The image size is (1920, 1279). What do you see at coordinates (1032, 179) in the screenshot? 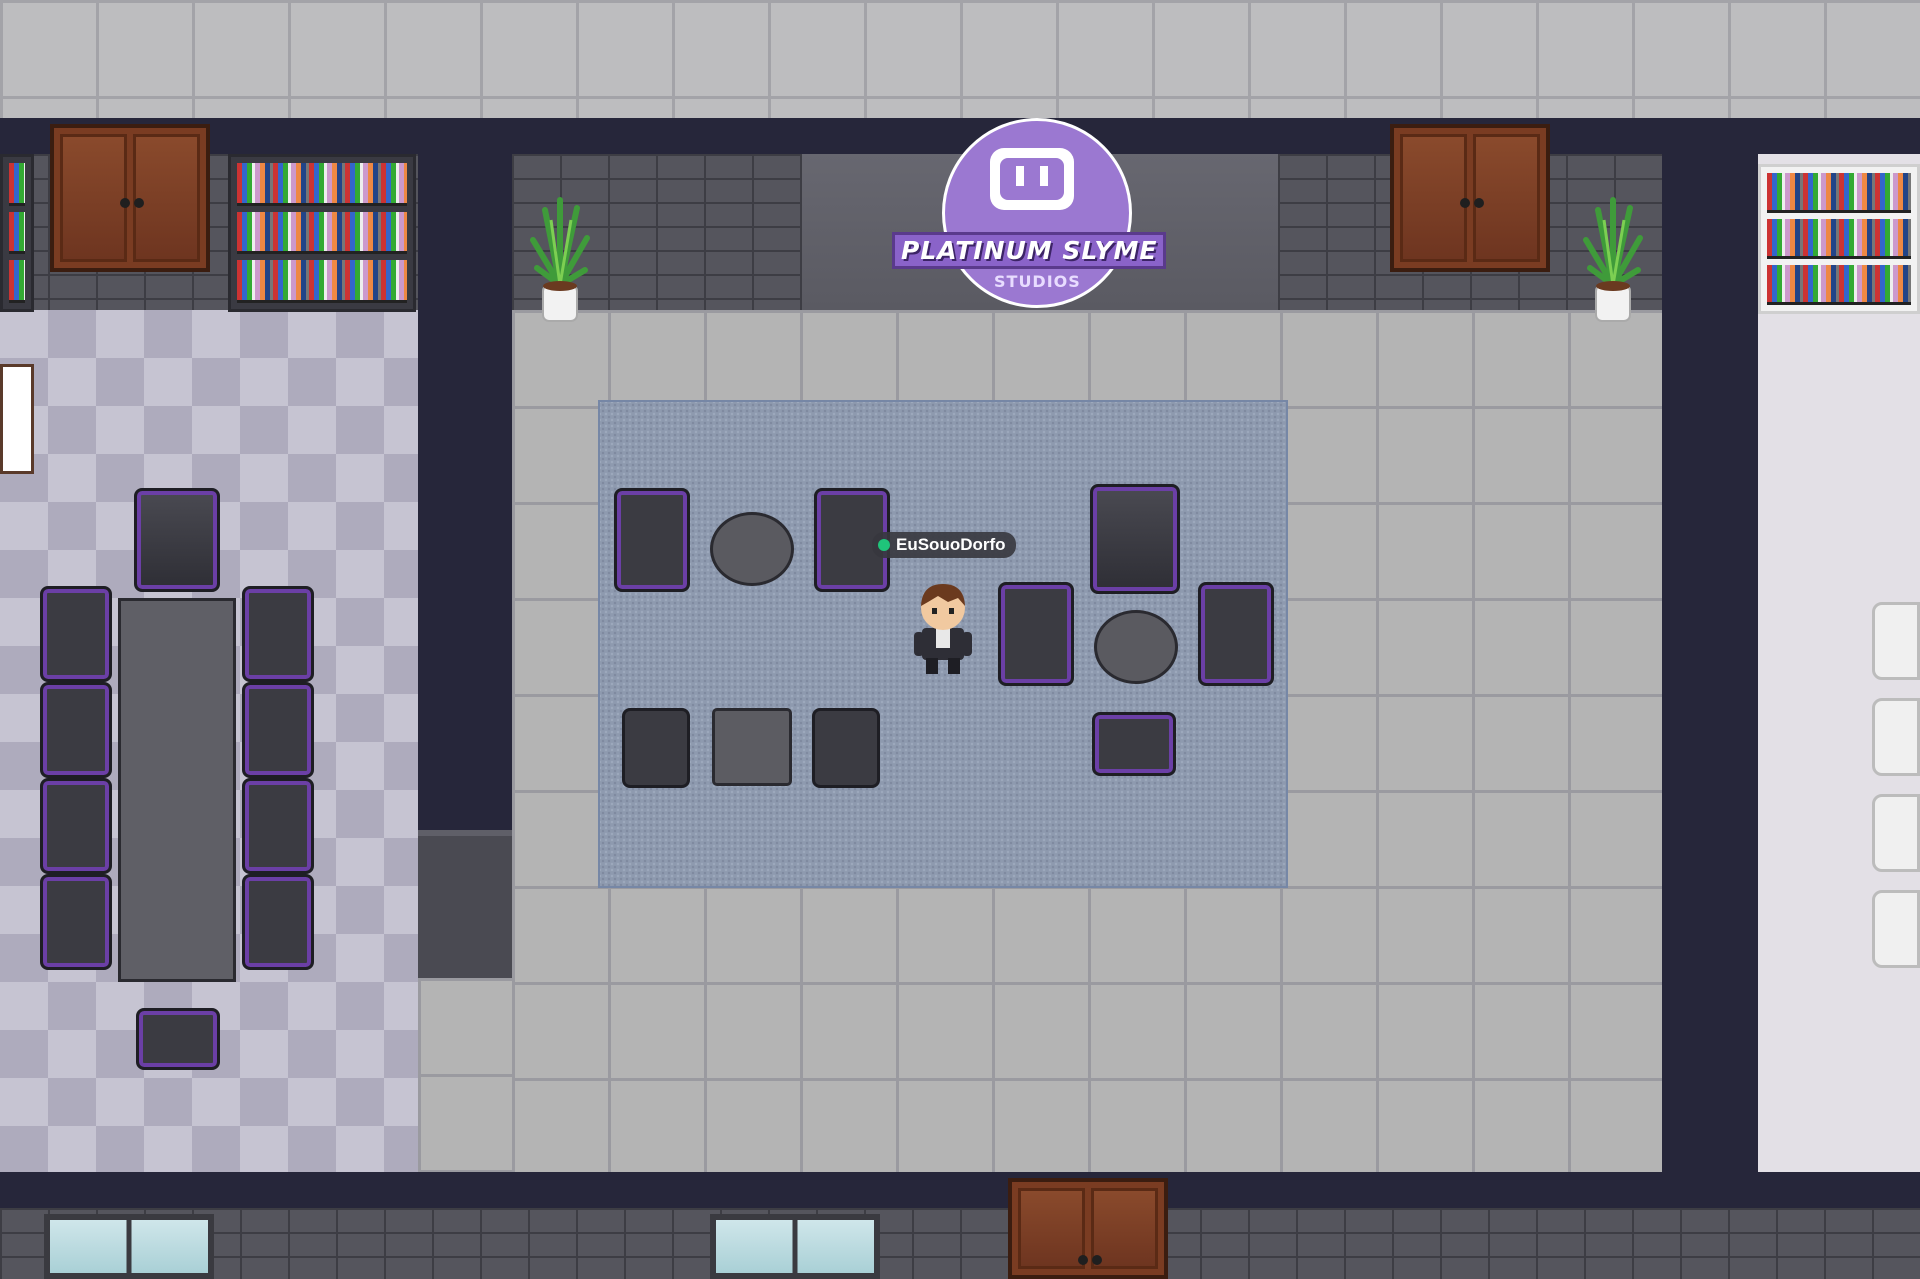
I see `slime-face-icon` at bounding box center [1032, 179].